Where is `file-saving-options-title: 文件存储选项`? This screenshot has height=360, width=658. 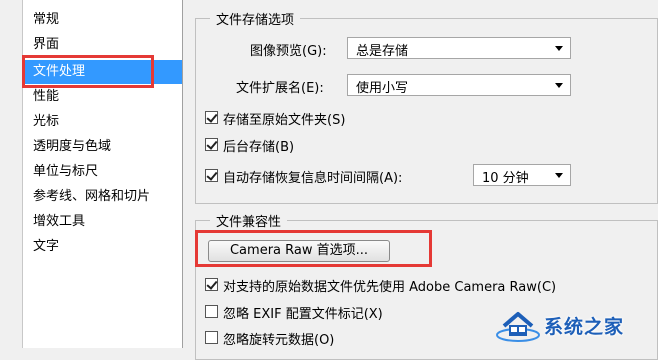 file-saving-options-title: 文件存储选项 is located at coordinates (255, 18).